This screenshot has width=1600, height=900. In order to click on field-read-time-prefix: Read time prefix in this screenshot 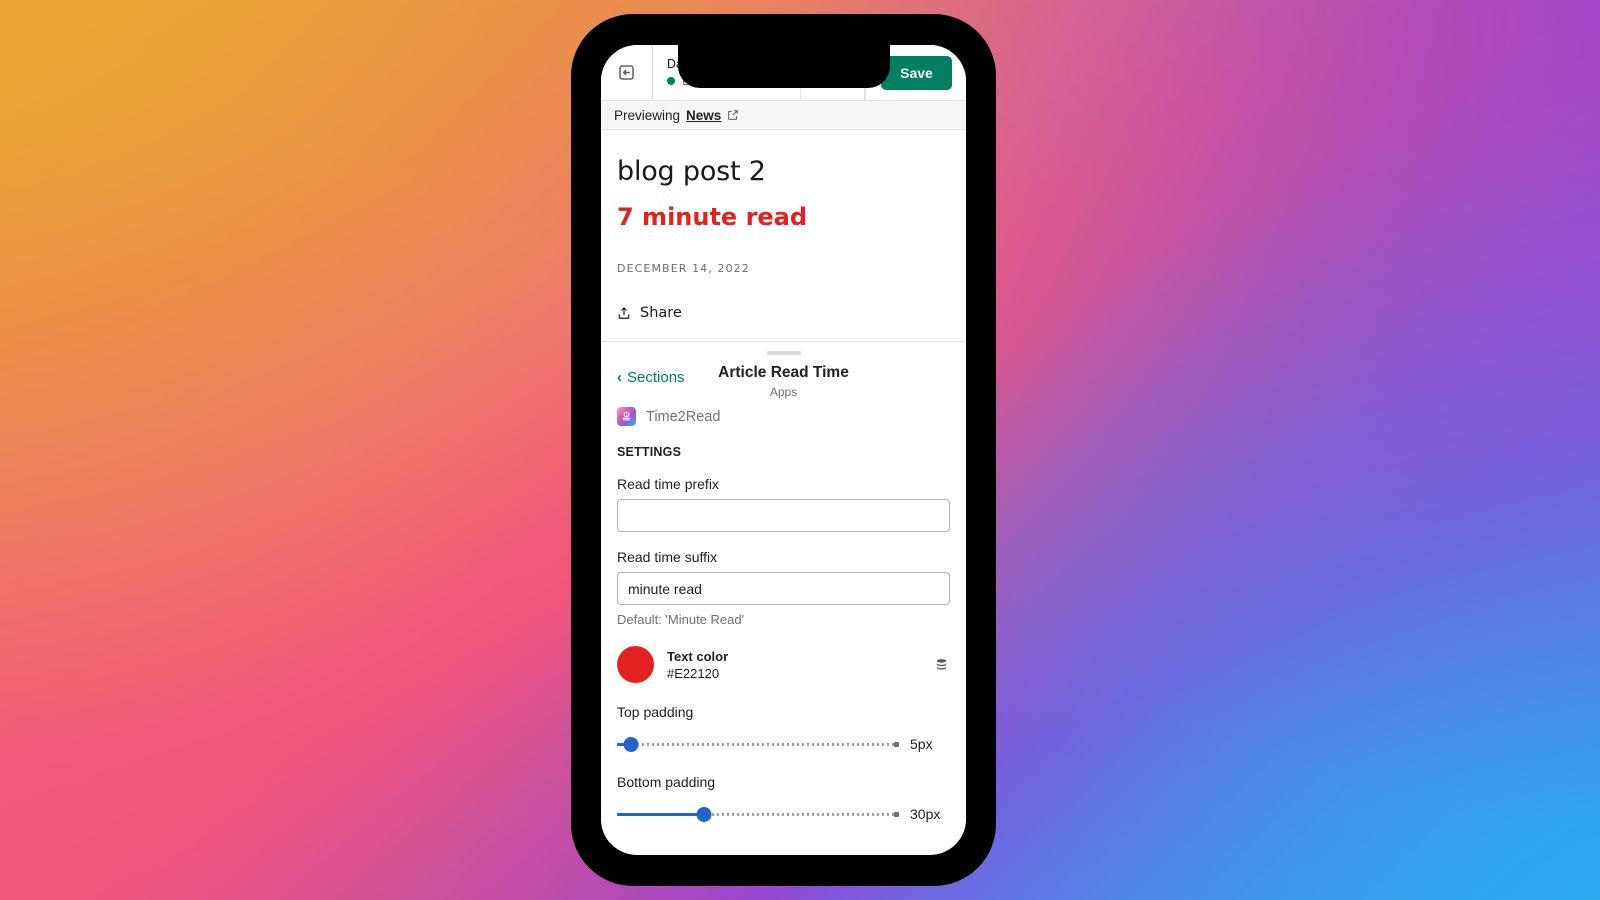, I will do `click(783, 503)`.